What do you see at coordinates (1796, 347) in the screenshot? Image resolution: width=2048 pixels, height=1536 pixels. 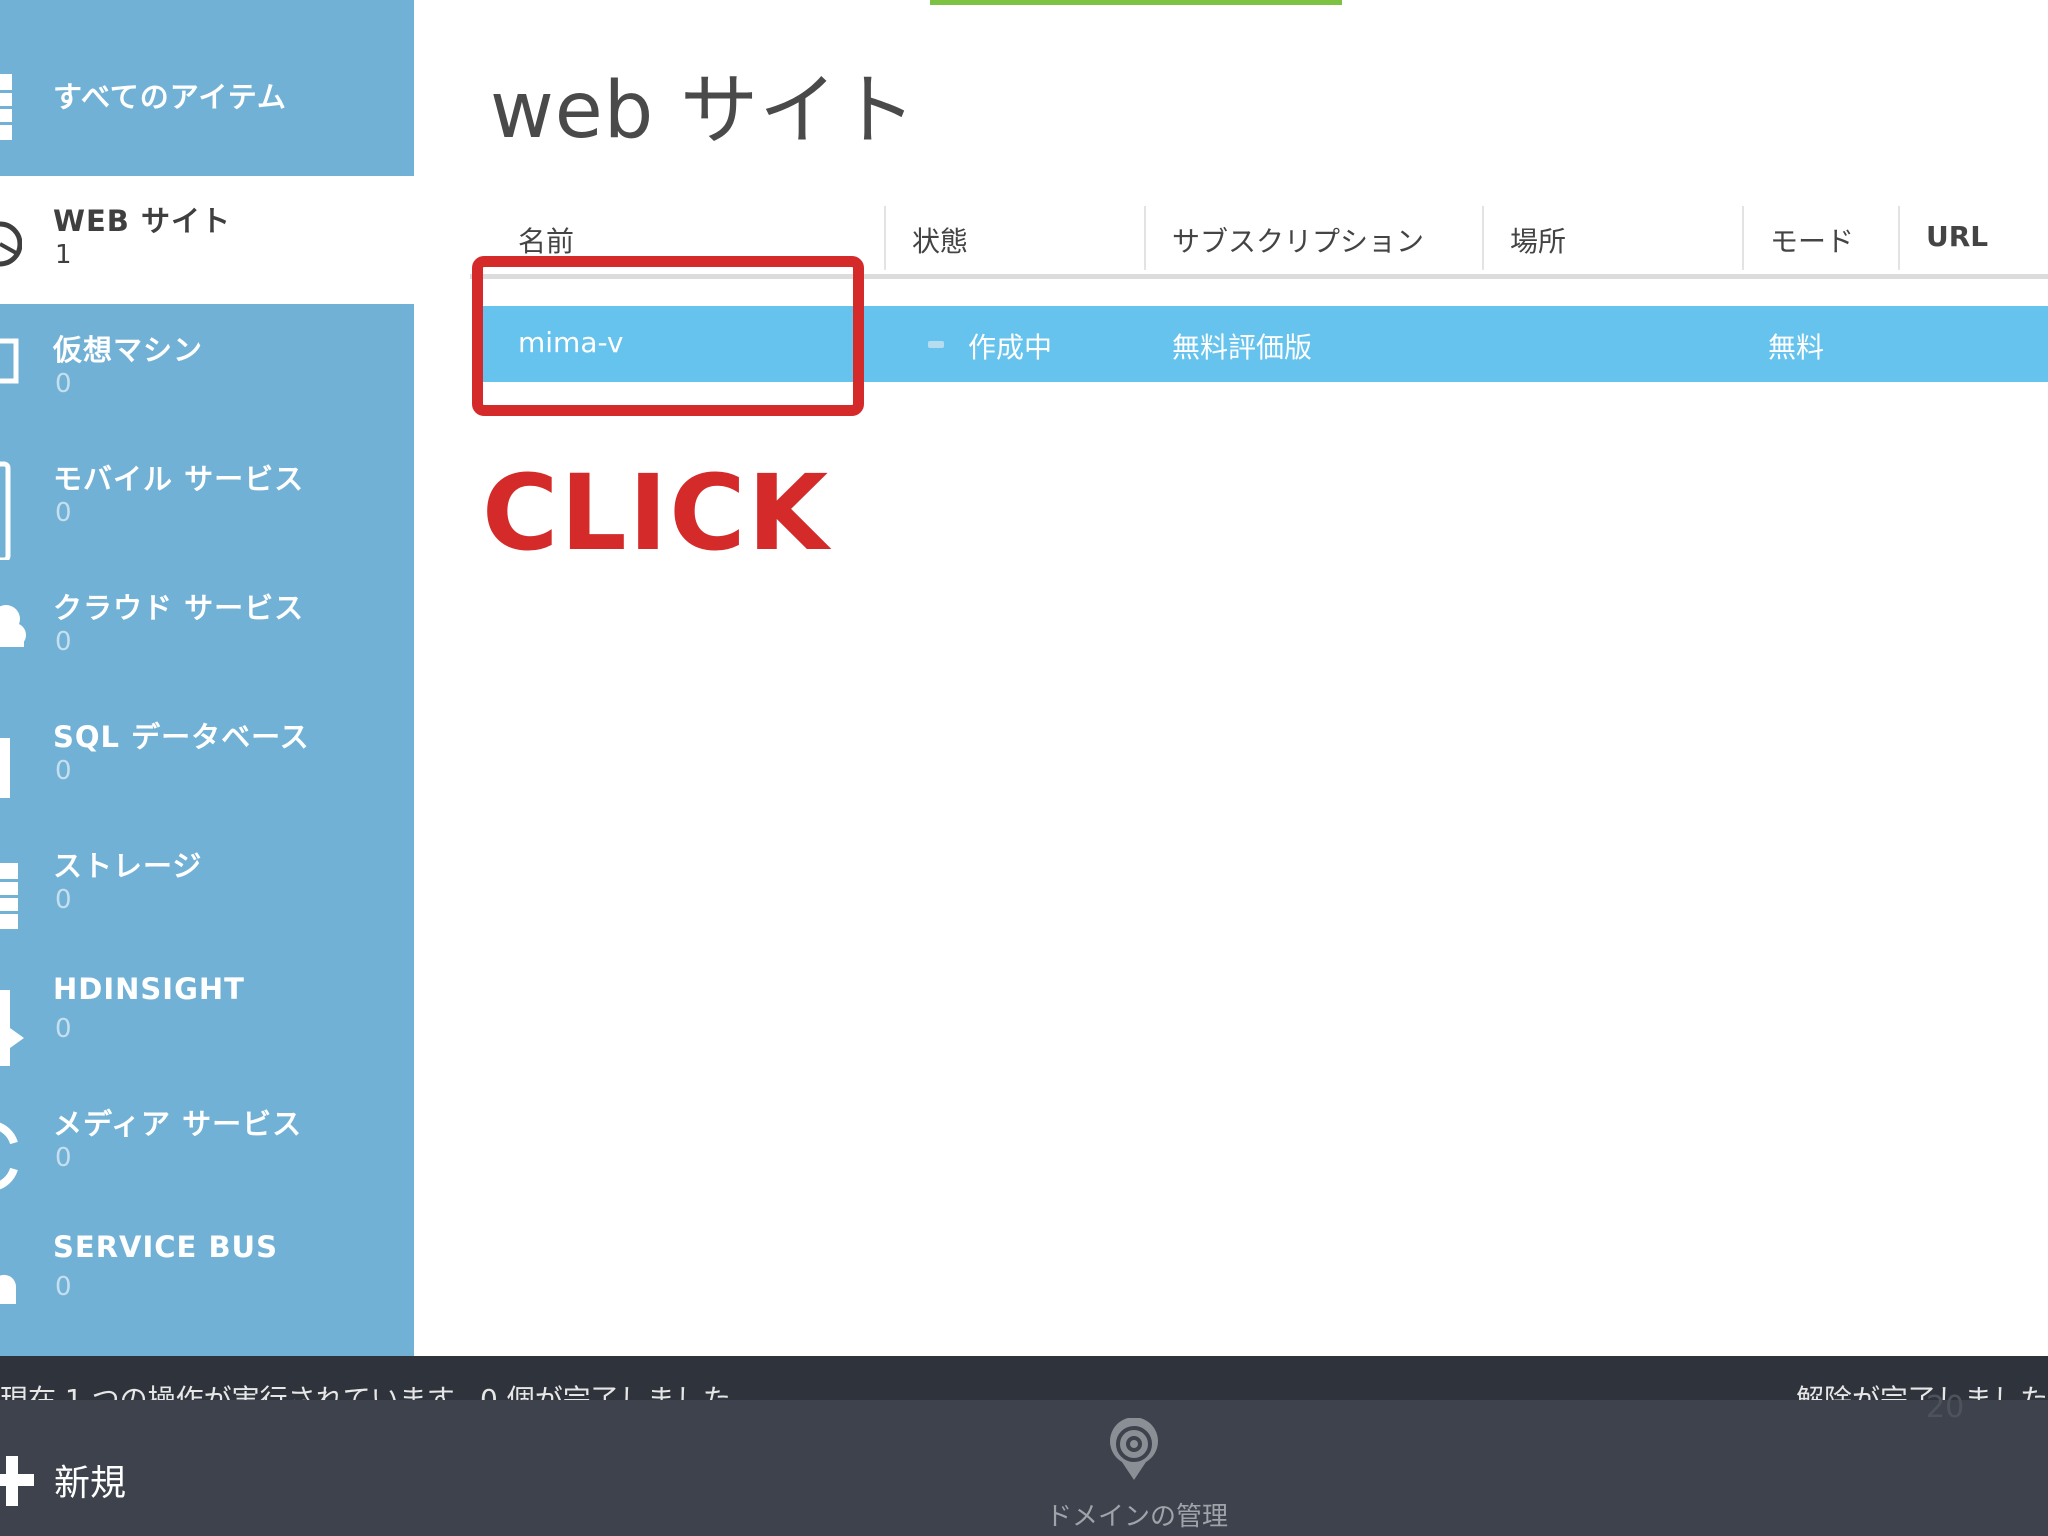 I see `row-mode: 無料` at bounding box center [1796, 347].